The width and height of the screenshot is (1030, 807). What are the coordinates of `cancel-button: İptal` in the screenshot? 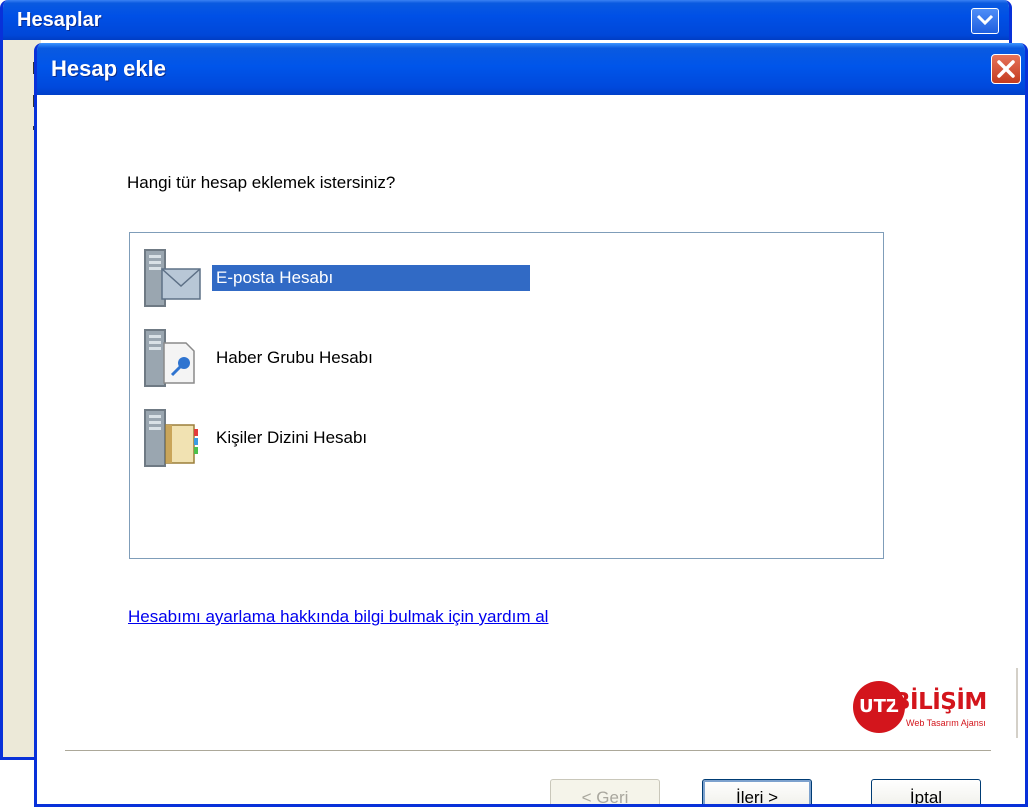 It's located at (926, 791).